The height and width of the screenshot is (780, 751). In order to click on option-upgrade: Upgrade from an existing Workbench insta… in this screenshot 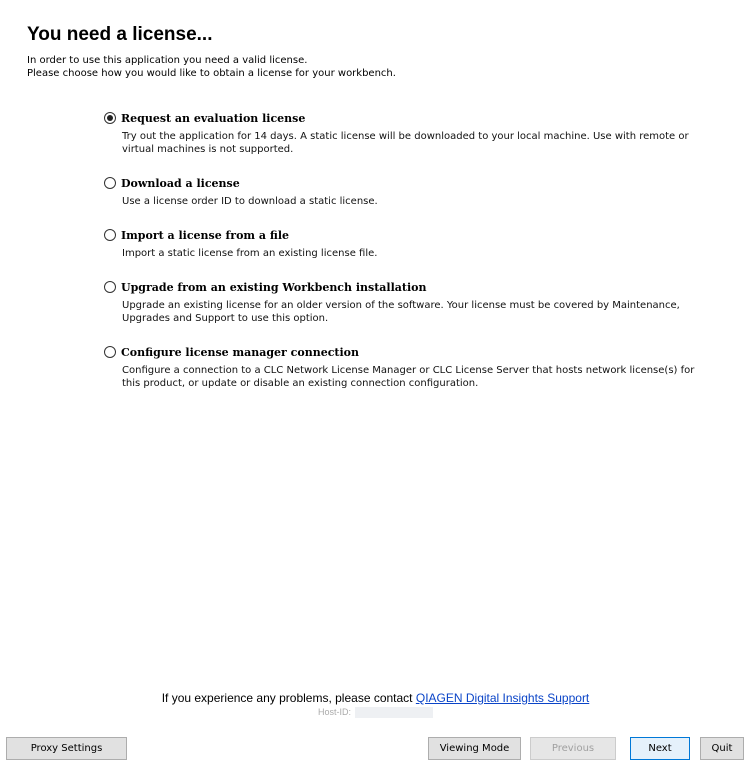, I will do `click(404, 302)`.